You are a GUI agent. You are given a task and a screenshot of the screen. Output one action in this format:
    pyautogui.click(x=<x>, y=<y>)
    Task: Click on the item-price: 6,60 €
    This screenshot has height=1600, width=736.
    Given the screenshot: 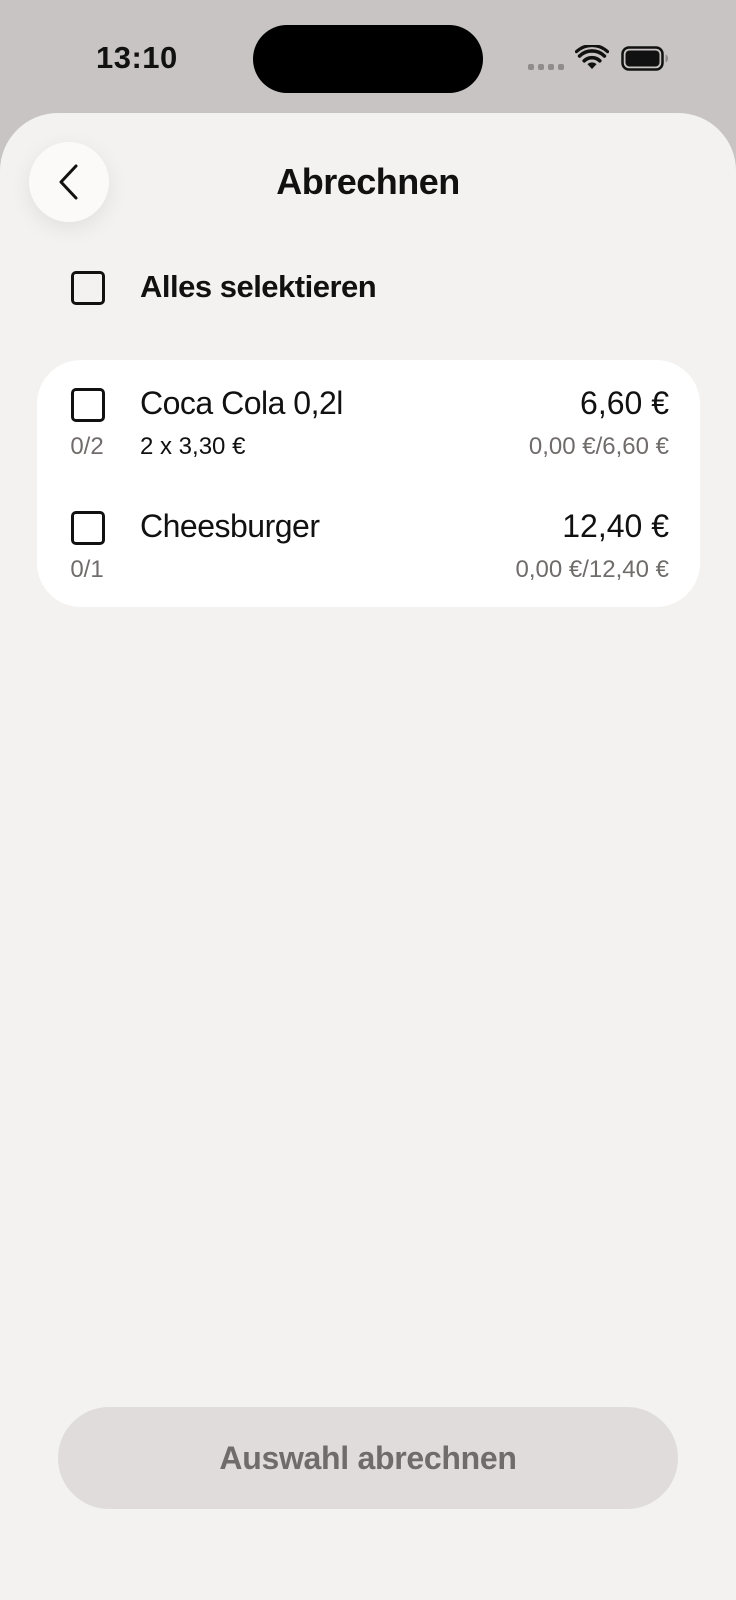 What is the action you would take?
    pyautogui.click(x=624, y=403)
    